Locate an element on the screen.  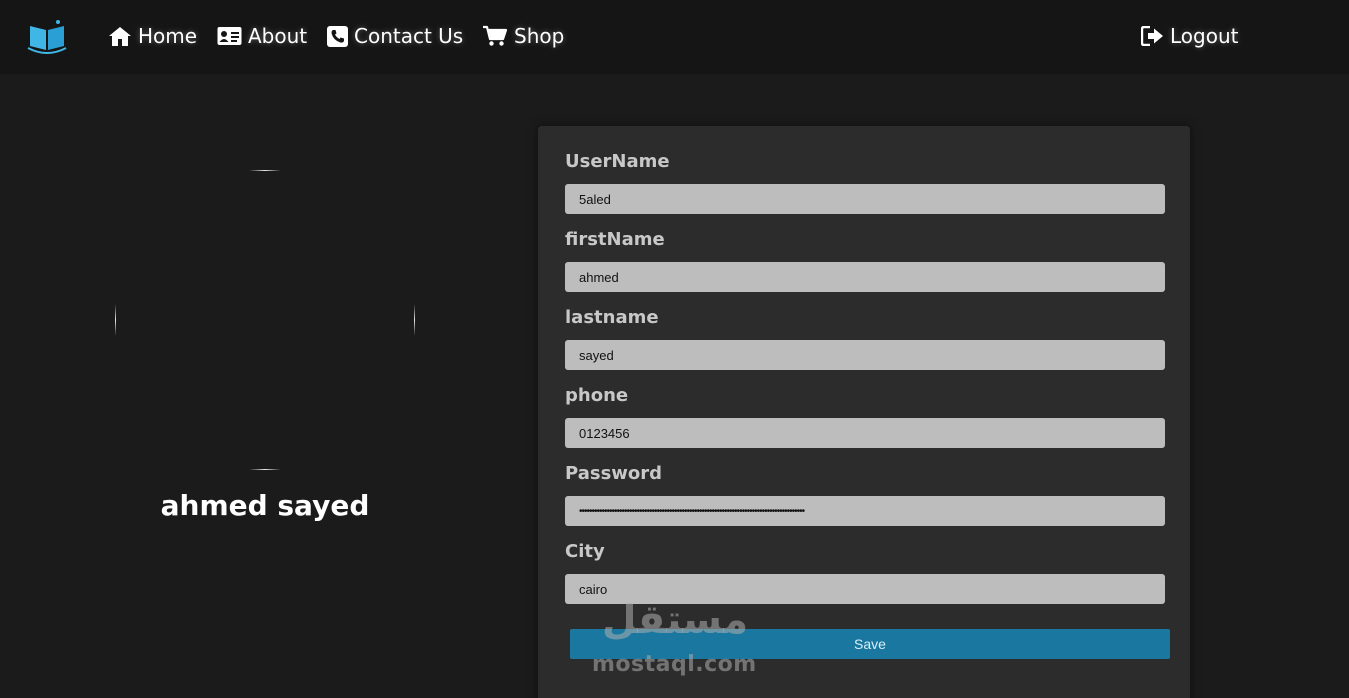
sign-out-icon is located at coordinates (1152, 36).